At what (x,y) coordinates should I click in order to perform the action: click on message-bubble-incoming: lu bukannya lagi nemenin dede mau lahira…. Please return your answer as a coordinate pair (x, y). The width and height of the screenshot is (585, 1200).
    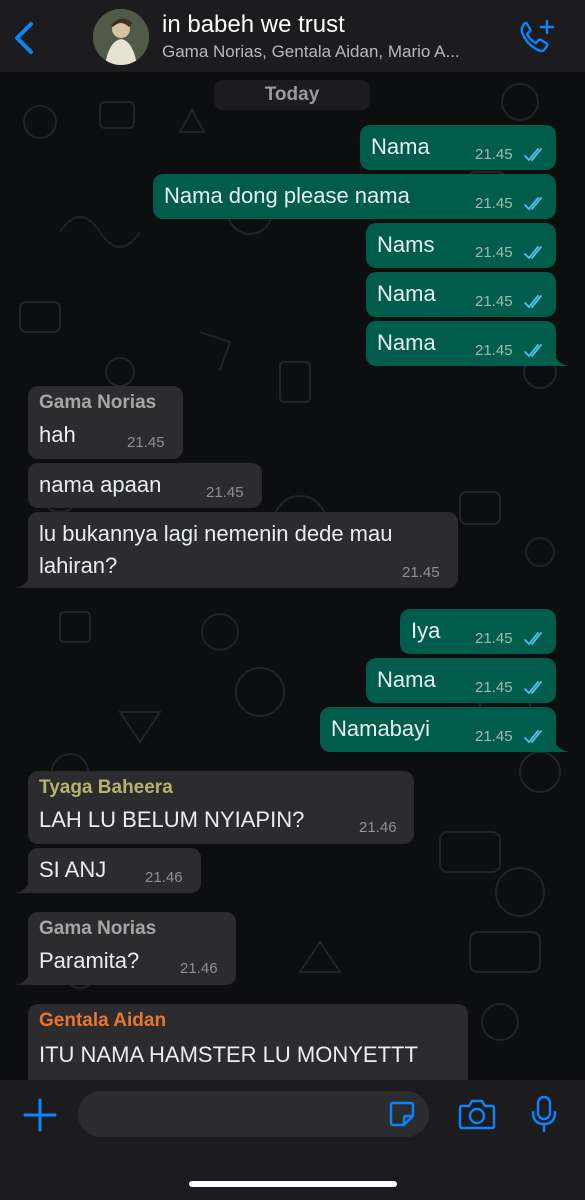
    Looking at the image, I should click on (243, 550).